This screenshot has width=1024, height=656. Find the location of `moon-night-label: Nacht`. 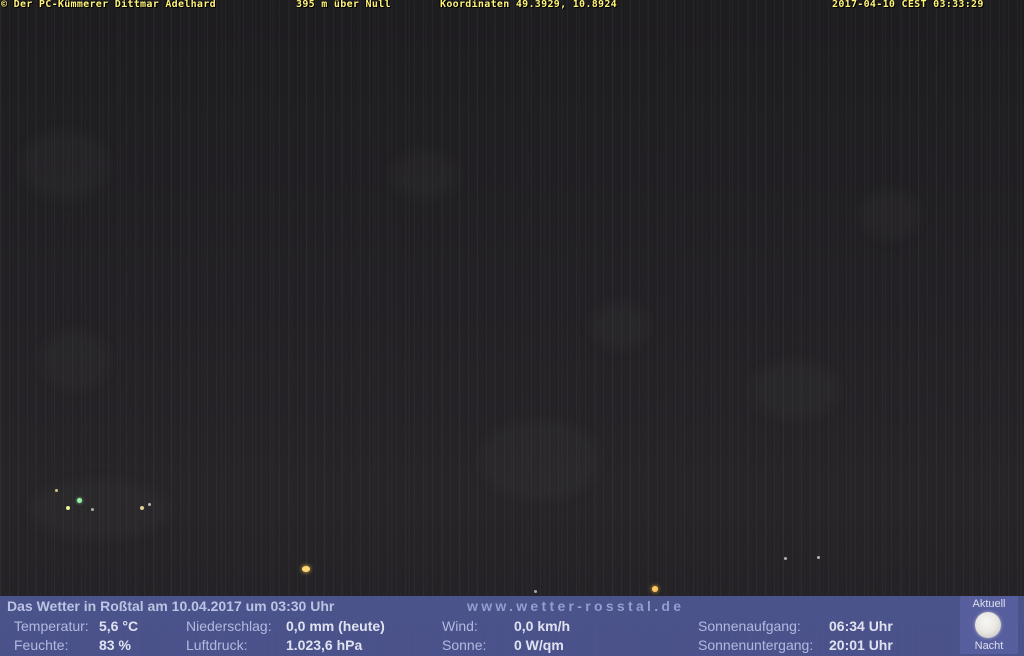

moon-night-label: Nacht is located at coordinates (989, 646).